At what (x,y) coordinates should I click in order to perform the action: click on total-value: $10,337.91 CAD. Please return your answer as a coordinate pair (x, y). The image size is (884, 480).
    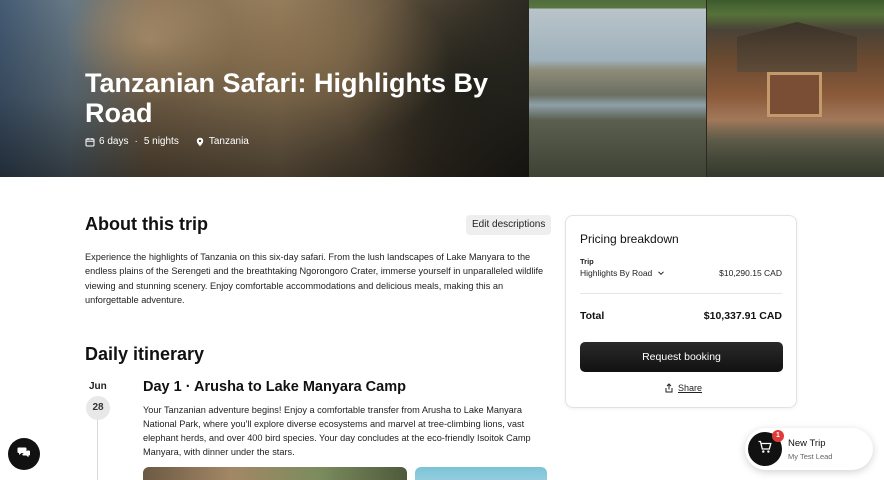
    Looking at the image, I should click on (742, 316).